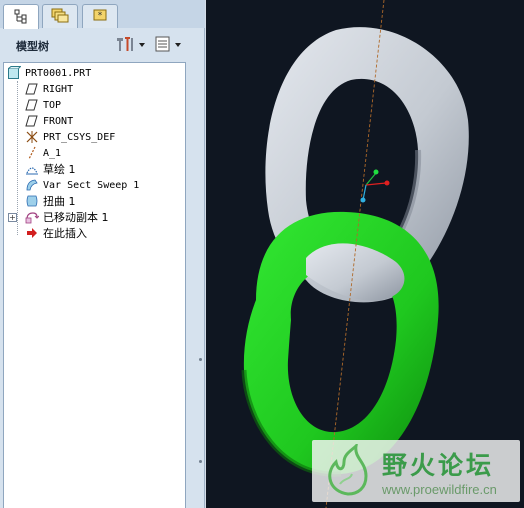 The height and width of the screenshot is (508, 524). I want to click on tree-item-moved-copy: 已移动副本 1, so click(66, 217).